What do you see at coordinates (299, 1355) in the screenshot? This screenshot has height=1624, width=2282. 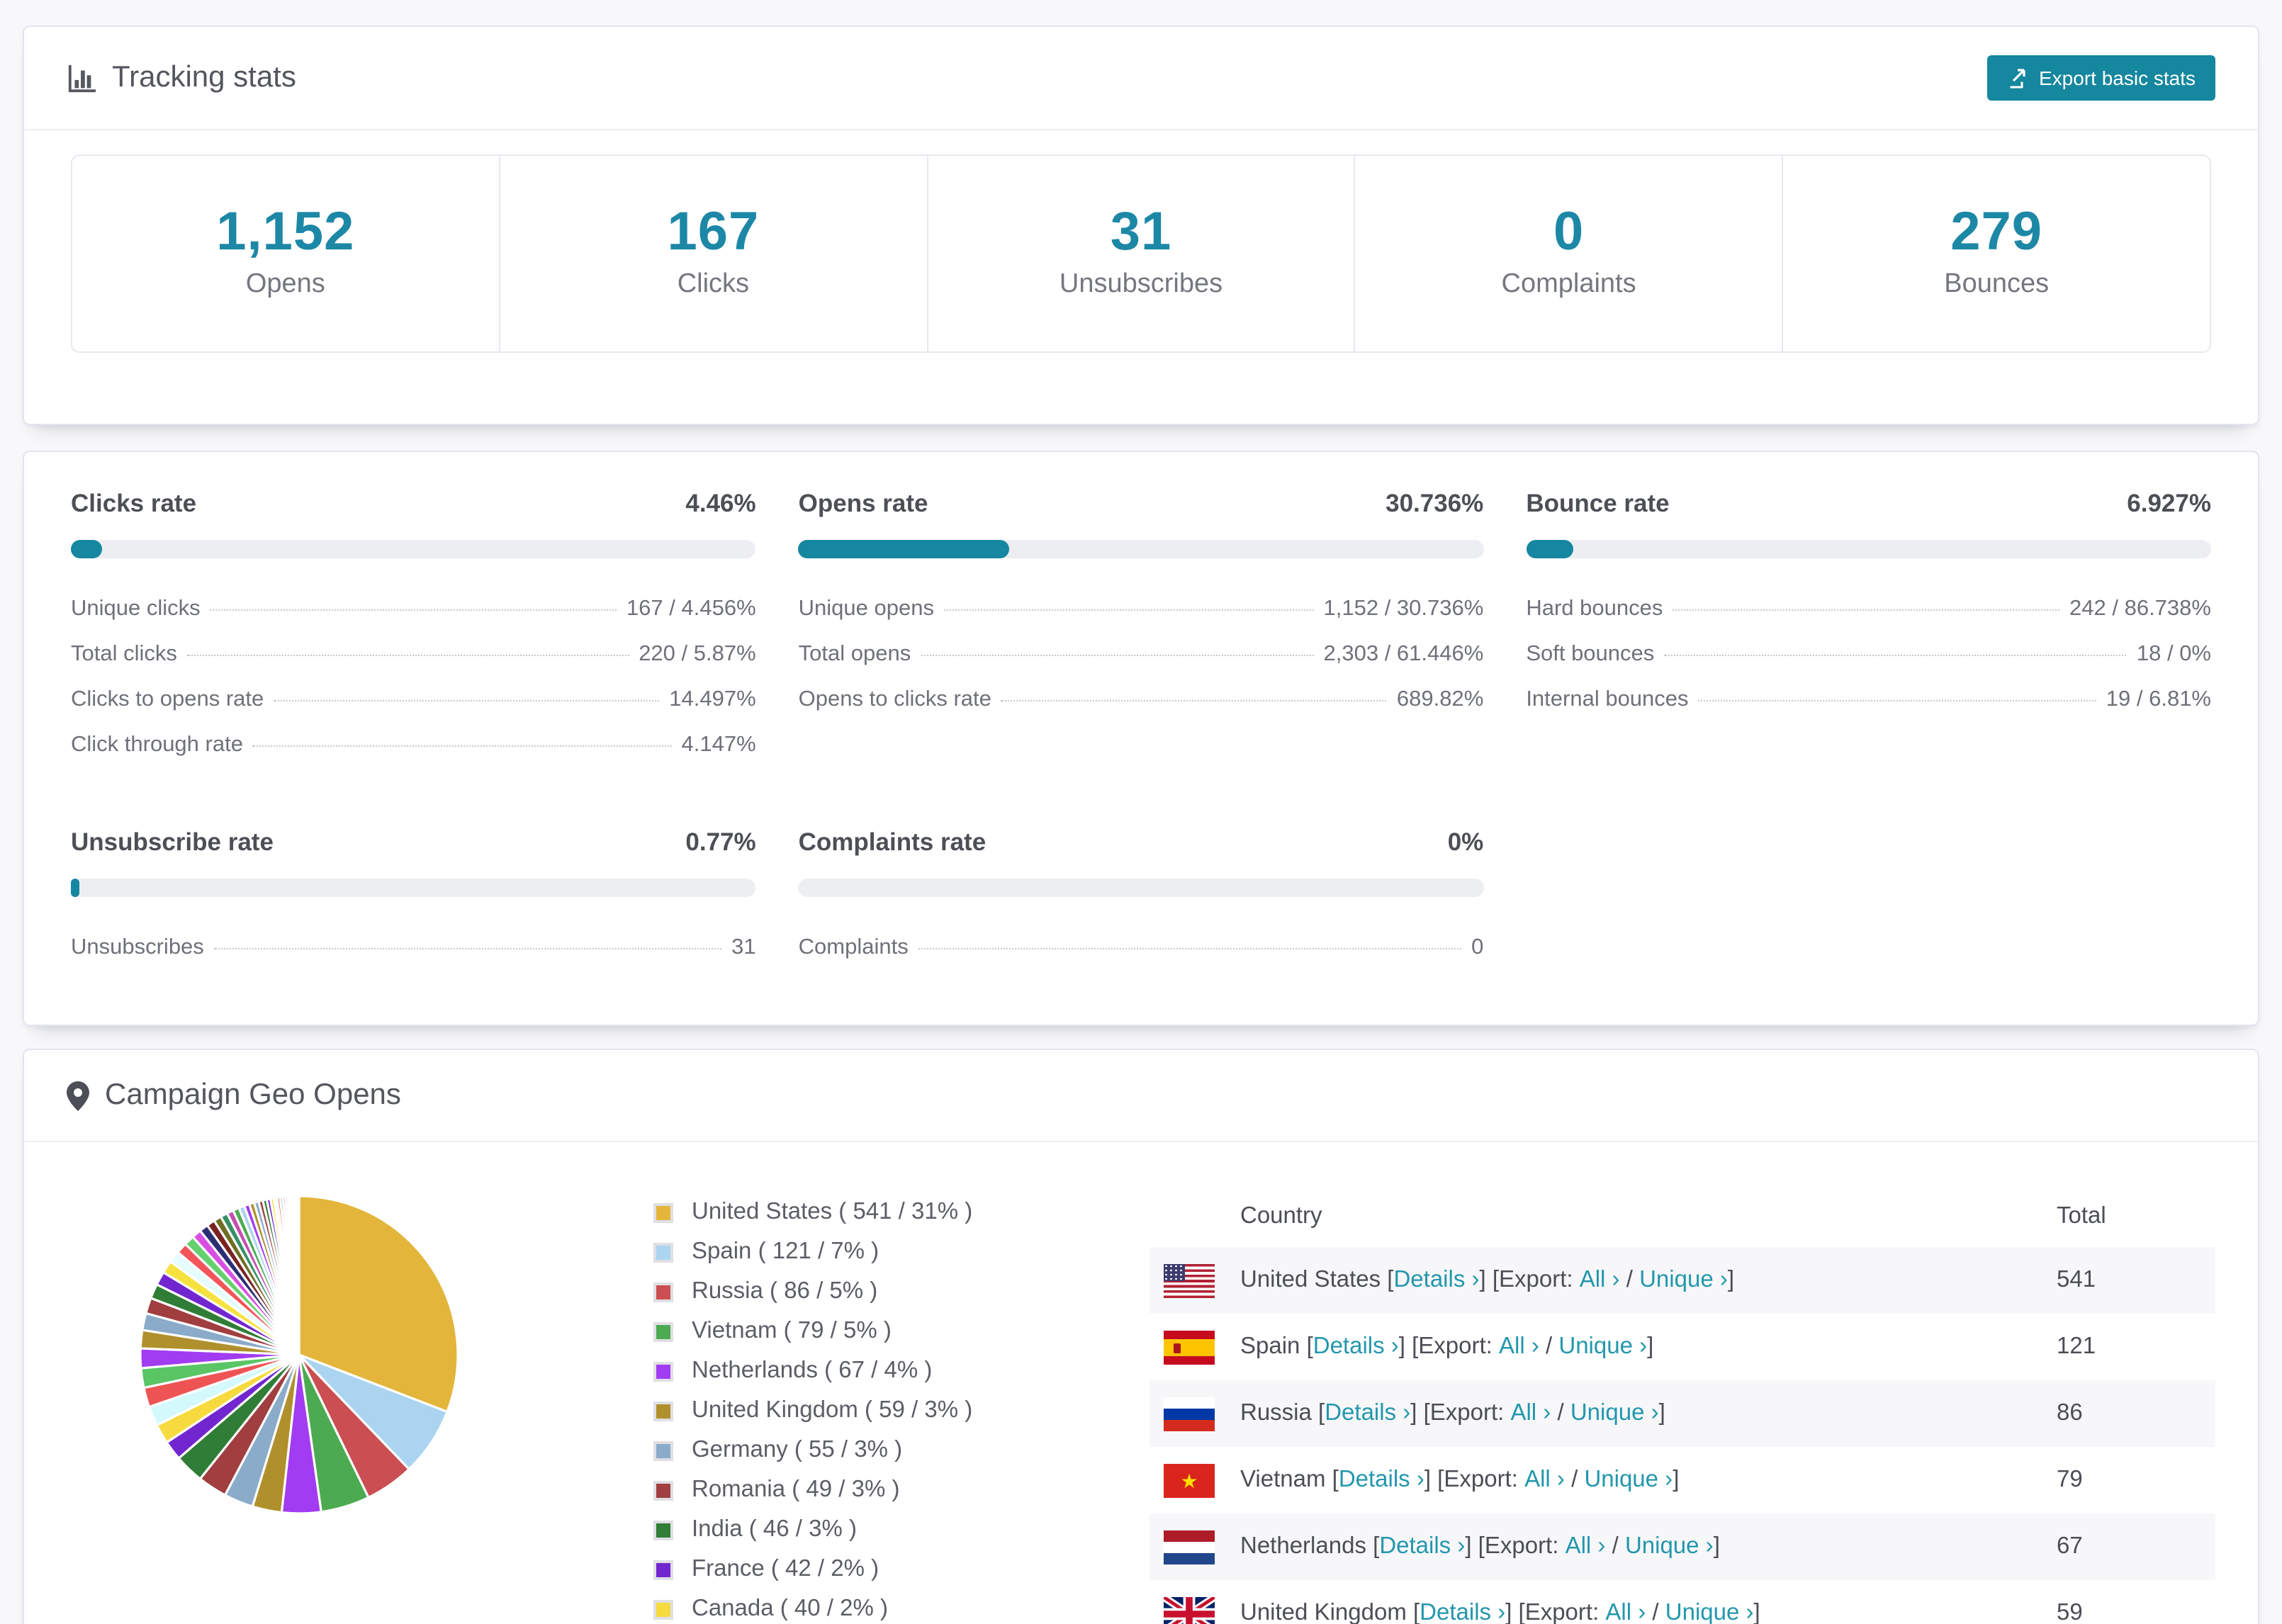 I see `pie-svg` at bounding box center [299, 1355].